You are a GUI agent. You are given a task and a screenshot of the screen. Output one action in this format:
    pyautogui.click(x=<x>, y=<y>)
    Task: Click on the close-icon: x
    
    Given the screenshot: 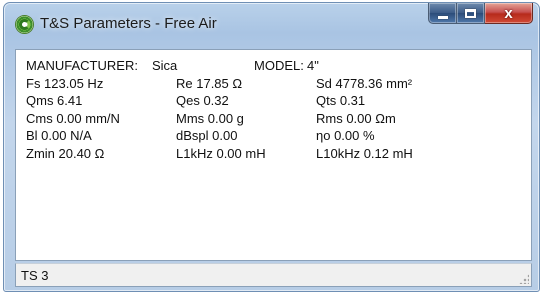 What is the action you would take?
    pyautogui.click(x=508, y=13)
    